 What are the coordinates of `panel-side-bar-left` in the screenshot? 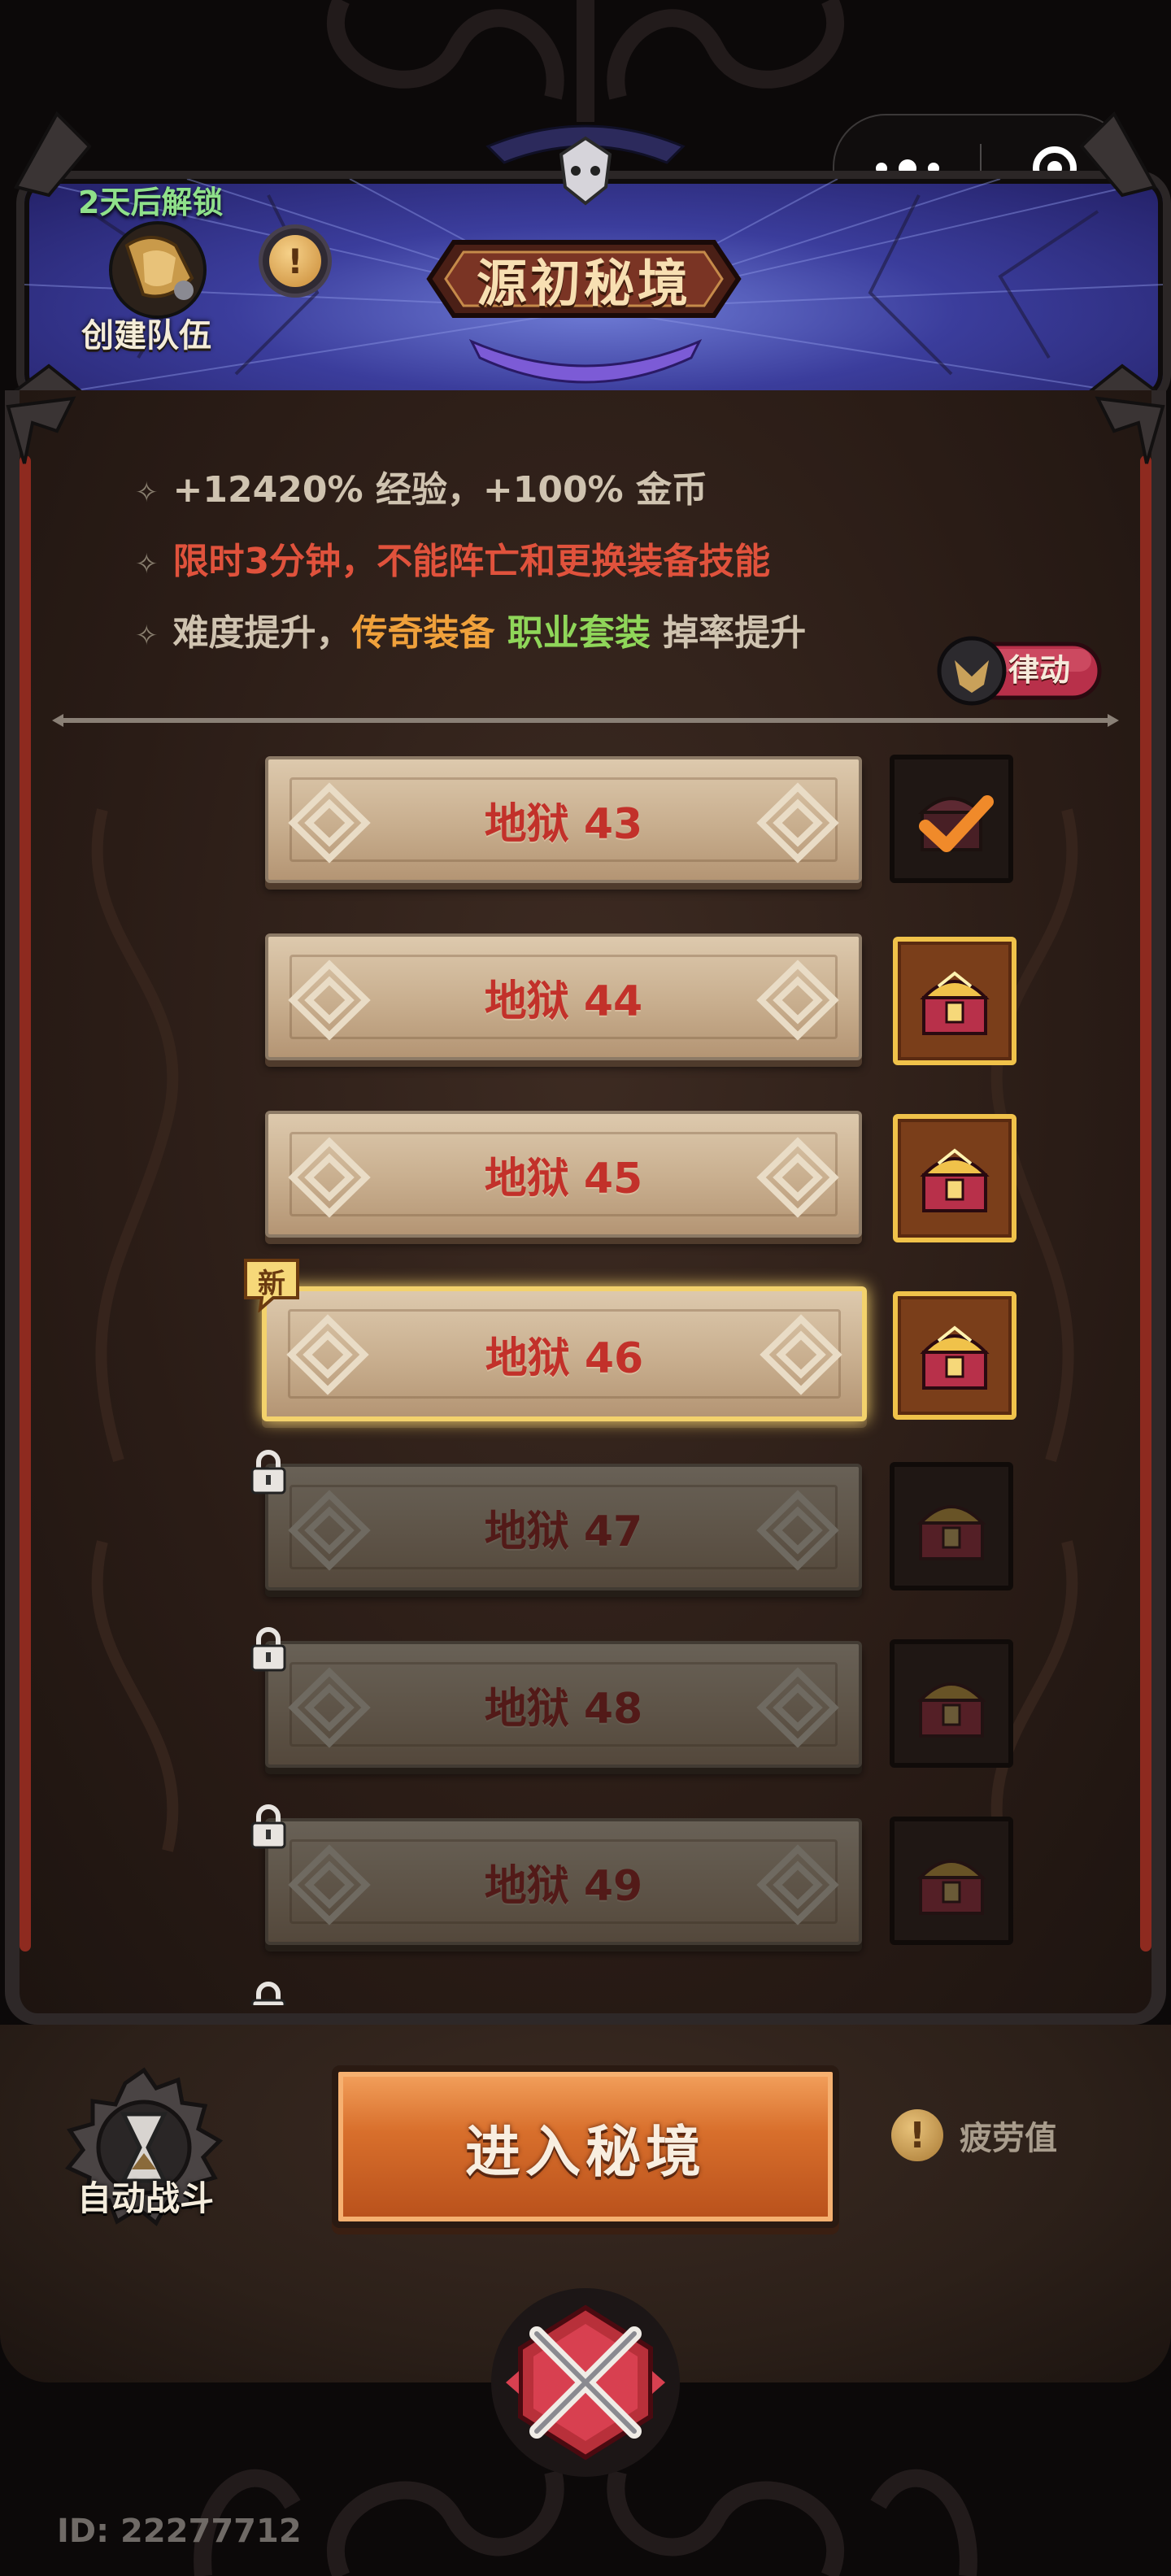 It's located at (26, 1204).